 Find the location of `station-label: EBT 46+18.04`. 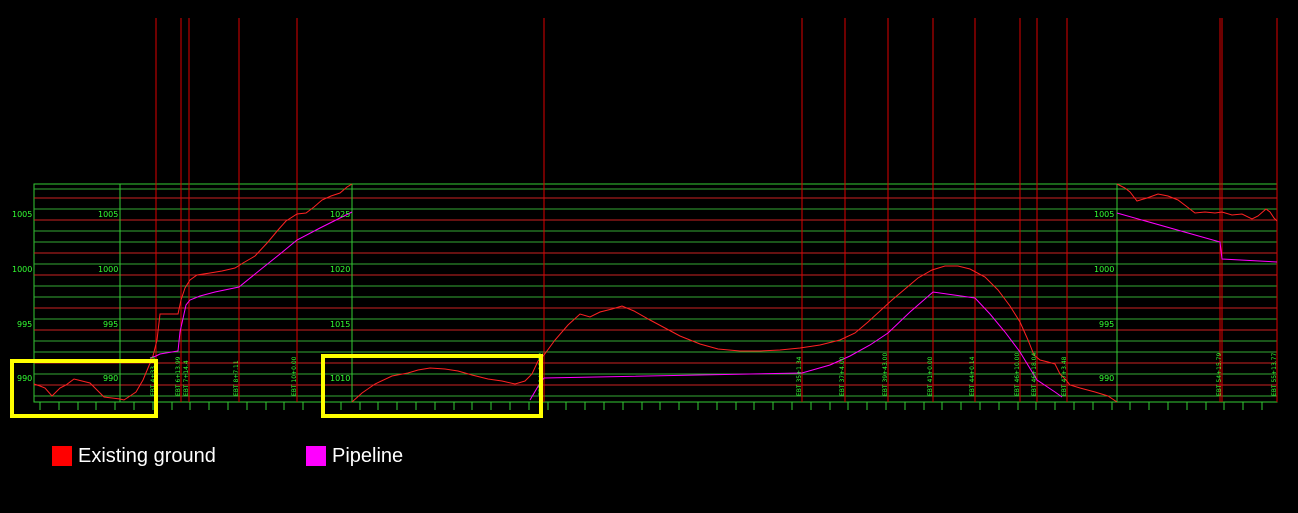

station-label: EBT 46+18.04 is located at coordinates (1034, 374).